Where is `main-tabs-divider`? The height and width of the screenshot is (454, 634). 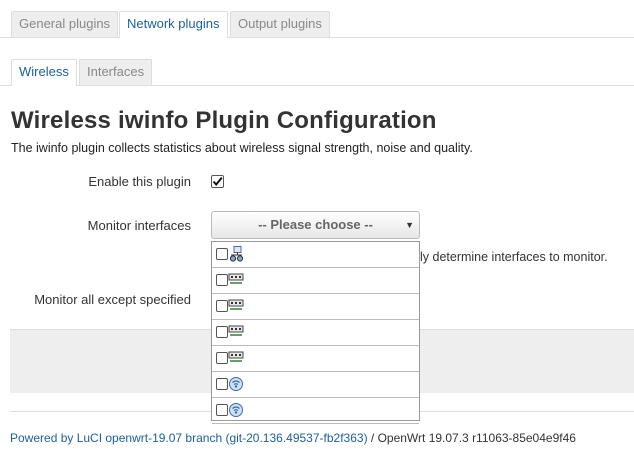
main-tabs-divider is located at coordinates (317, 37).